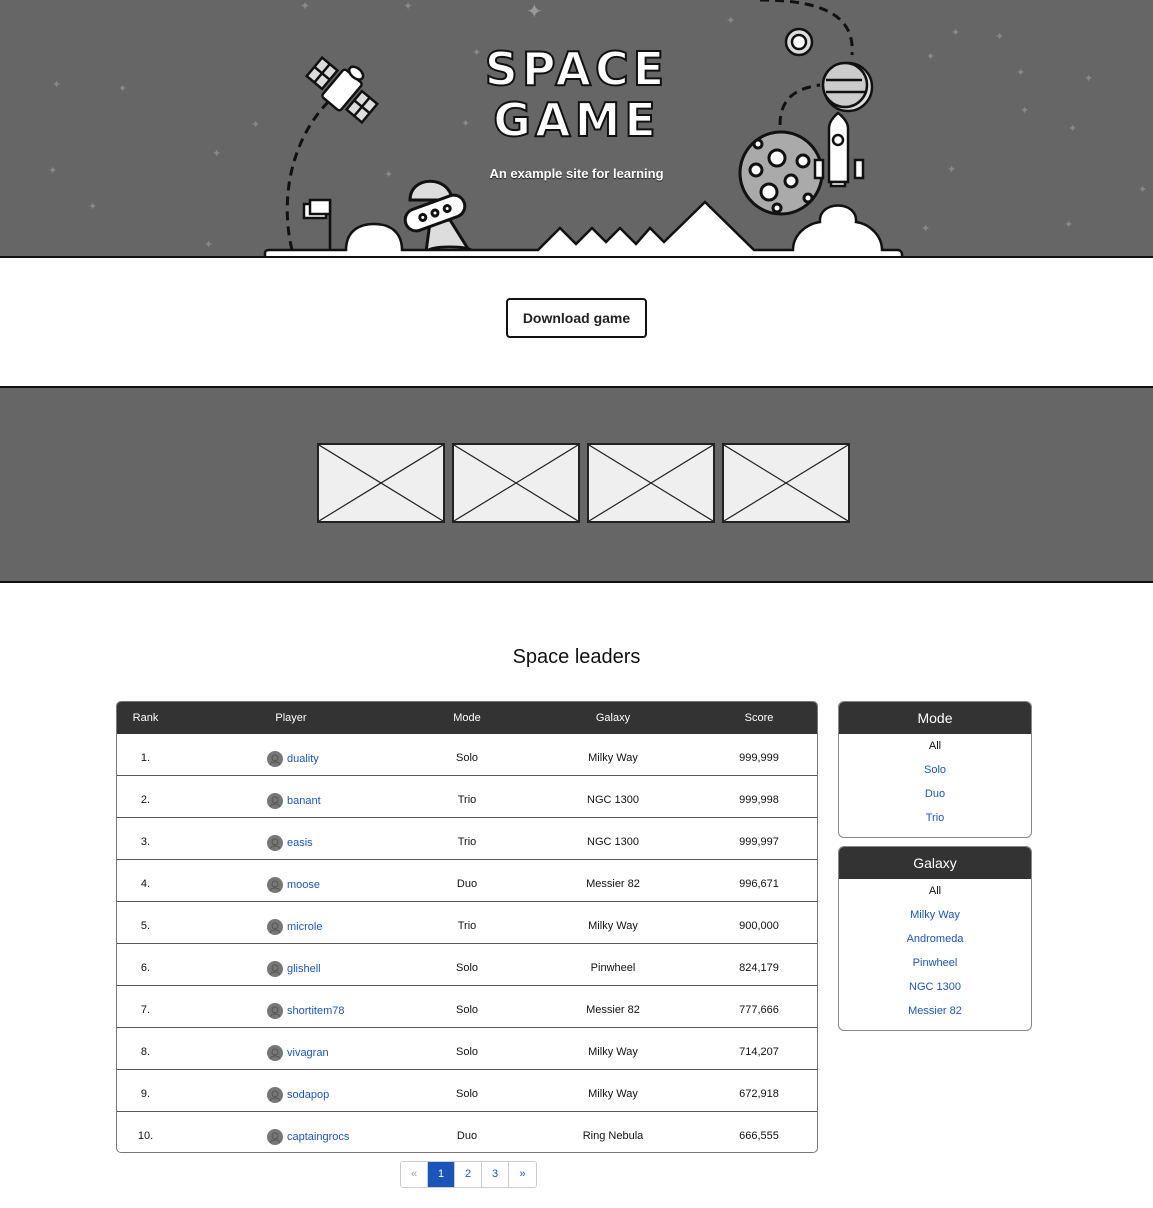  Describe the element at coordinates (467, 965) in the screenshot. I see `table-row: 6. glishell Solo Pinwheel 824,179` at that location.